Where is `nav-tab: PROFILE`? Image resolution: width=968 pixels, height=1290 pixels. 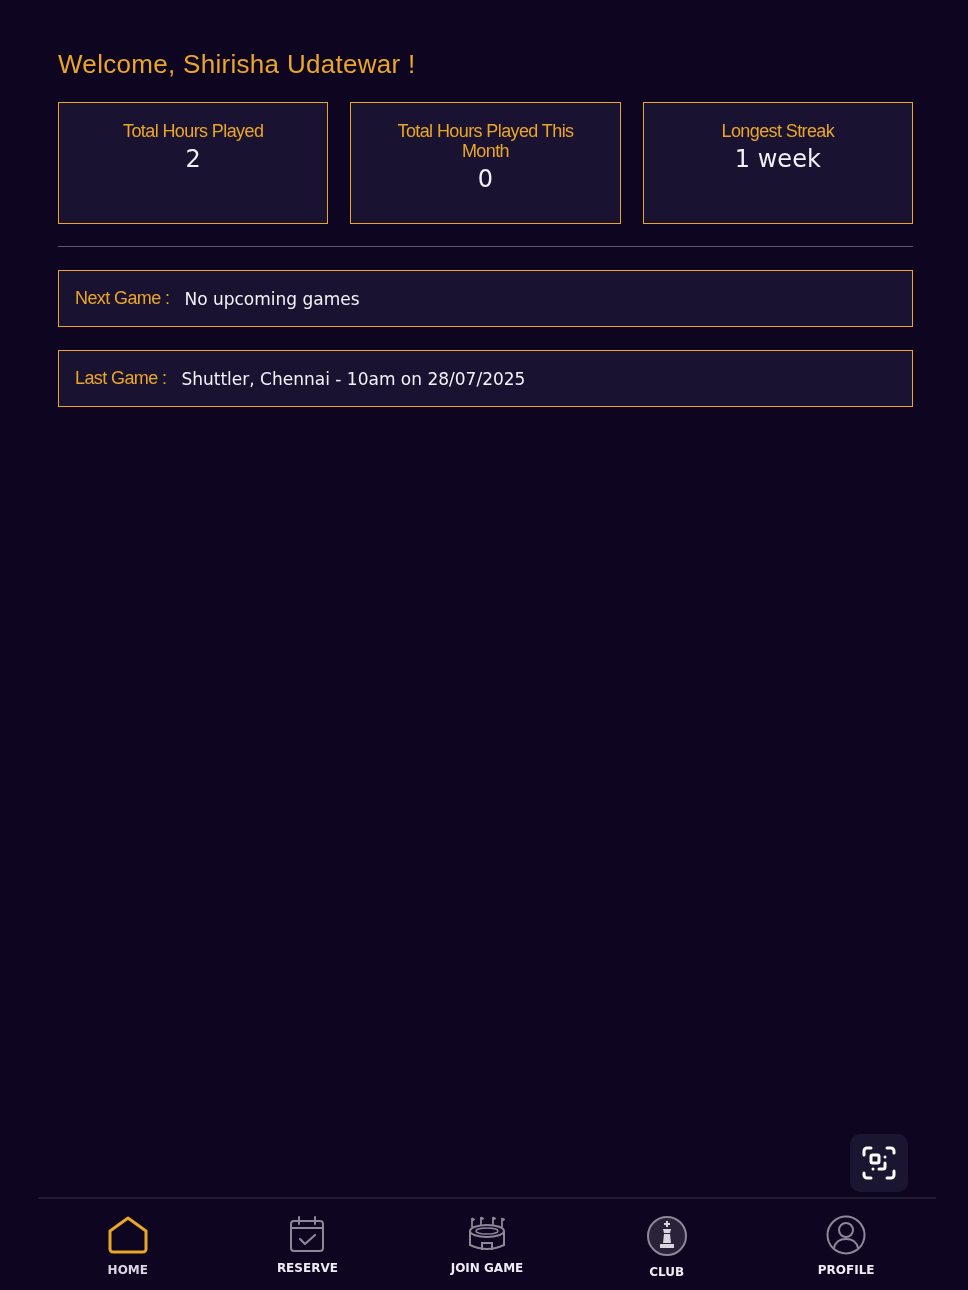
nav-tab: PROFILE is located at coordinates (846, 1247).